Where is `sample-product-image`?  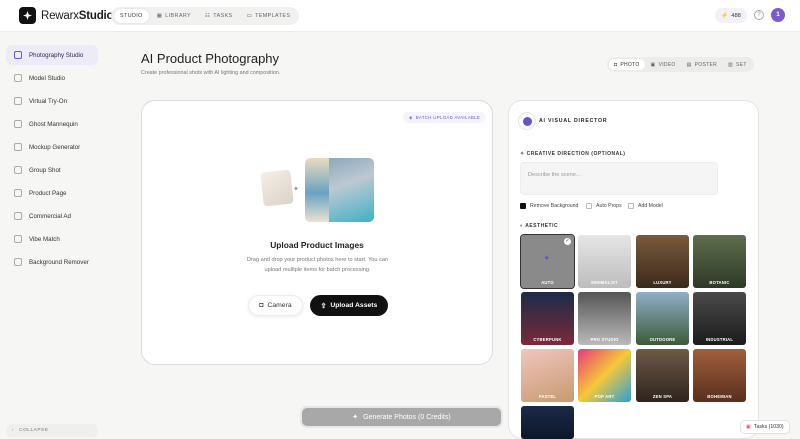 sample-product-image is located at coordinates (277, 188).